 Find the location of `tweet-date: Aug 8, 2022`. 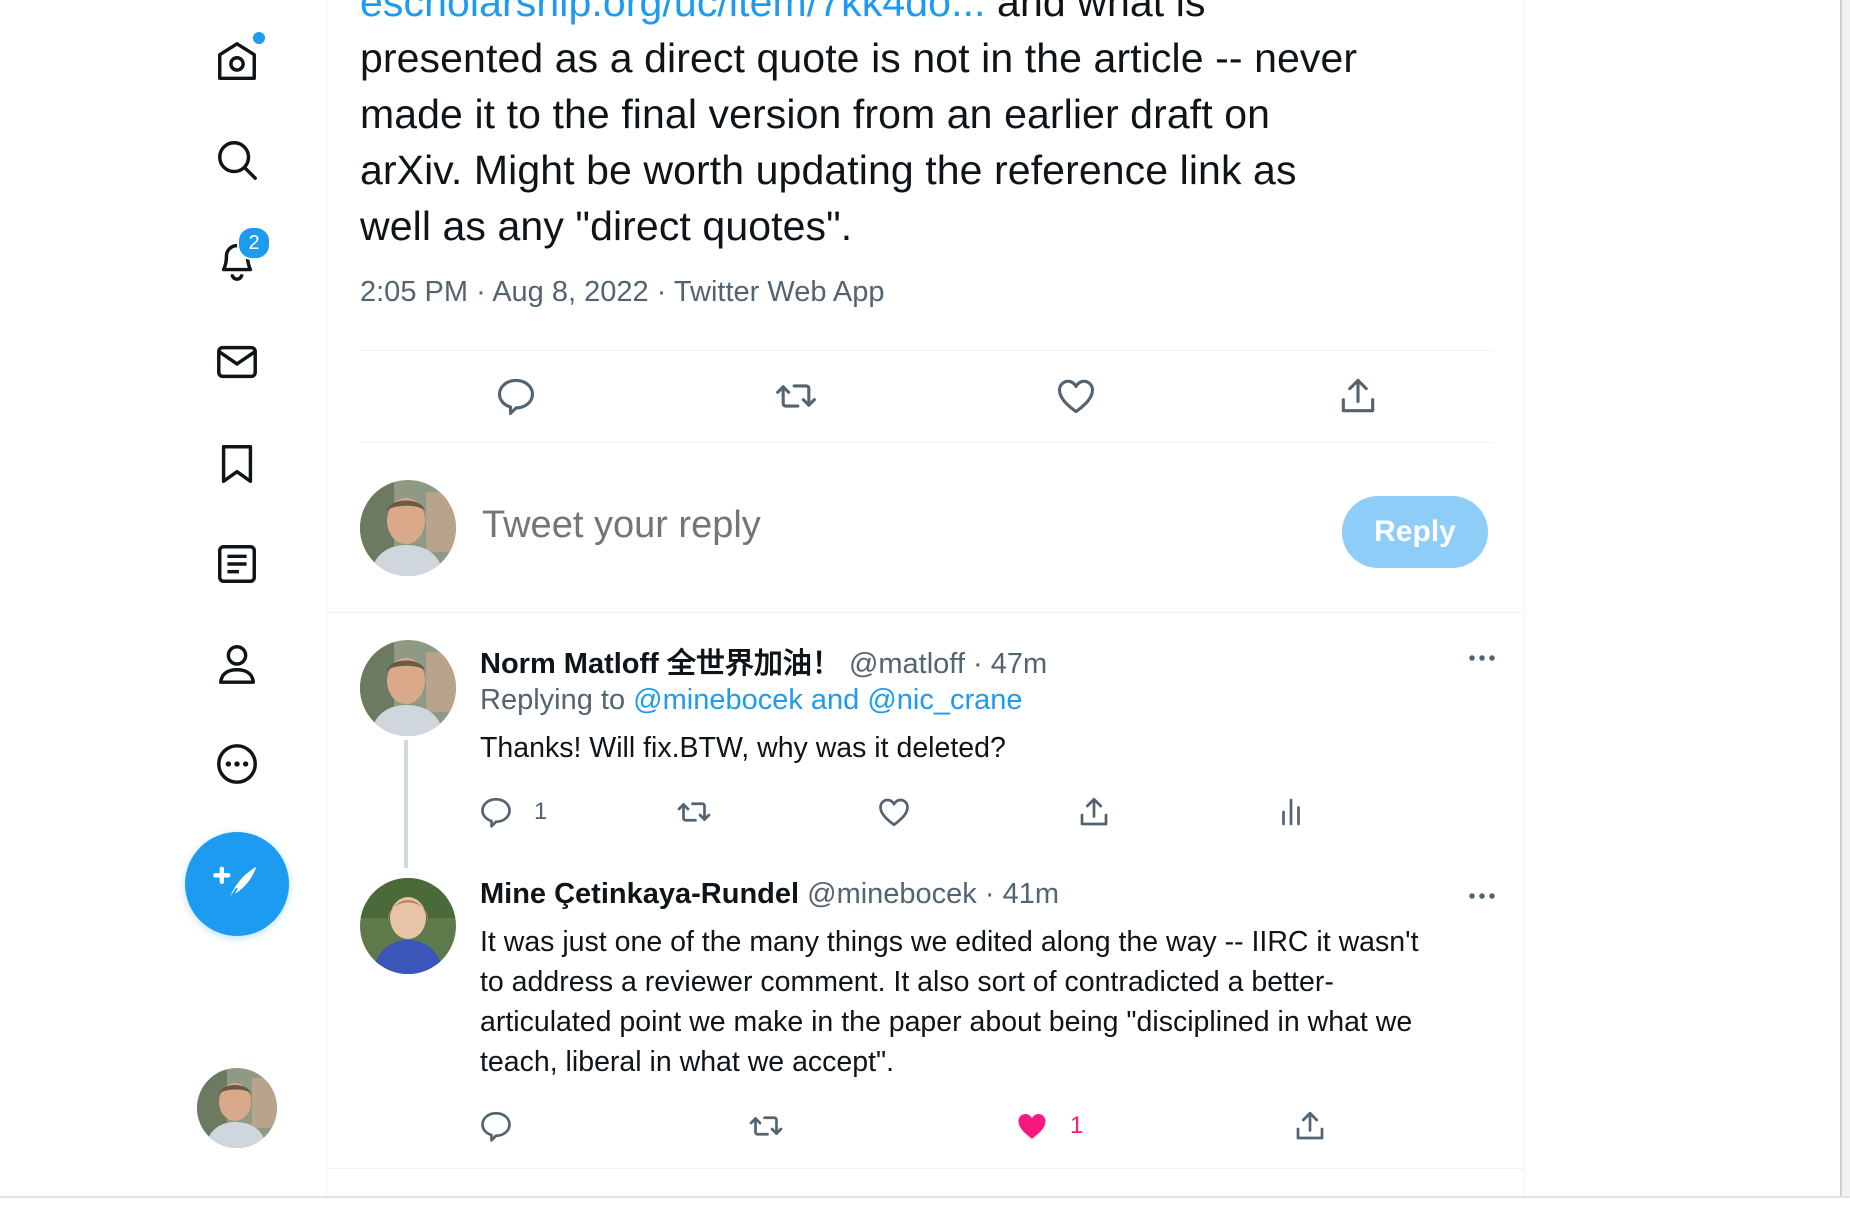

tweet-date: Aug 8, 2022 is located at coordinates (570, 292).